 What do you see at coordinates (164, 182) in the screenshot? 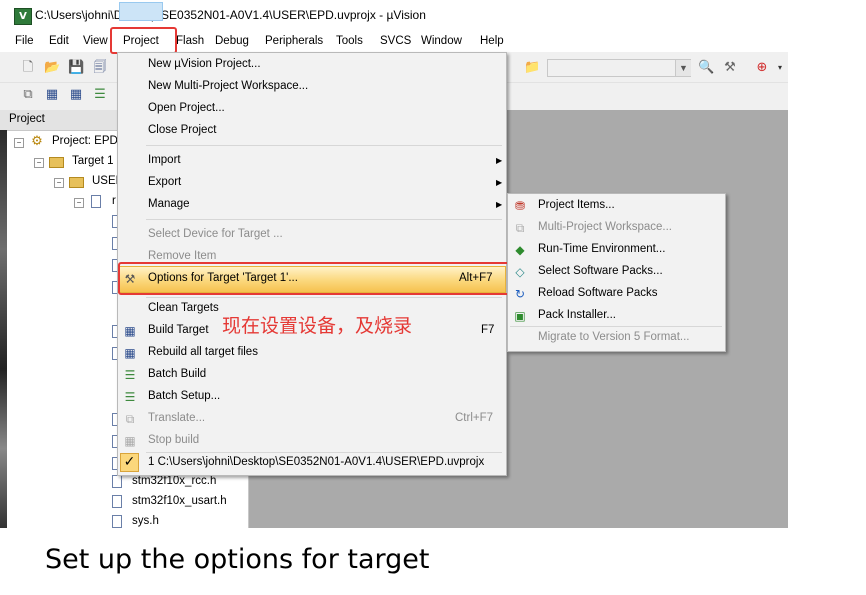
I see `menu-item-export: Export` at bounding box center [164, 182].